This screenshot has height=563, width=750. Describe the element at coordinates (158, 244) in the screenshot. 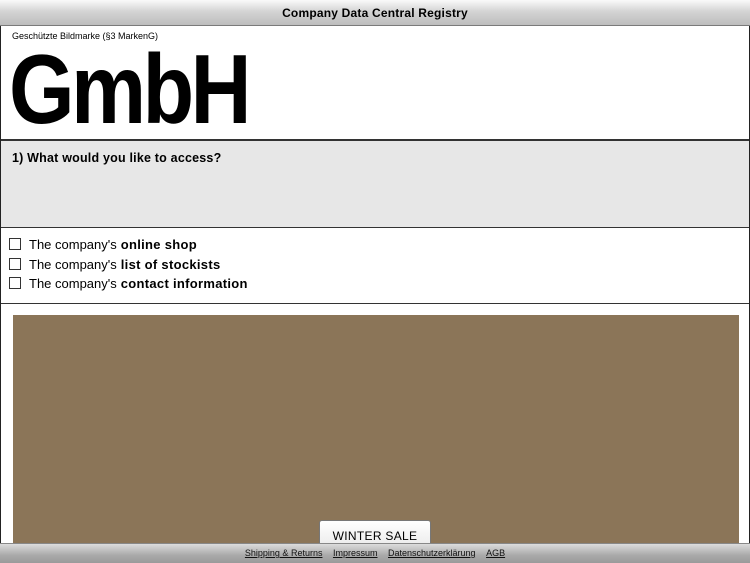

I see `option-emphasis: online shop` at that location.